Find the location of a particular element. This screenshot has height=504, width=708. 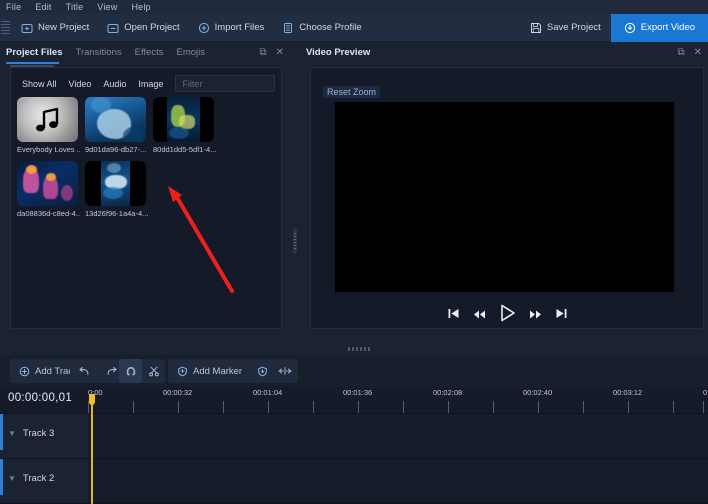

magnet-icon is located at coordinates (130, 371).